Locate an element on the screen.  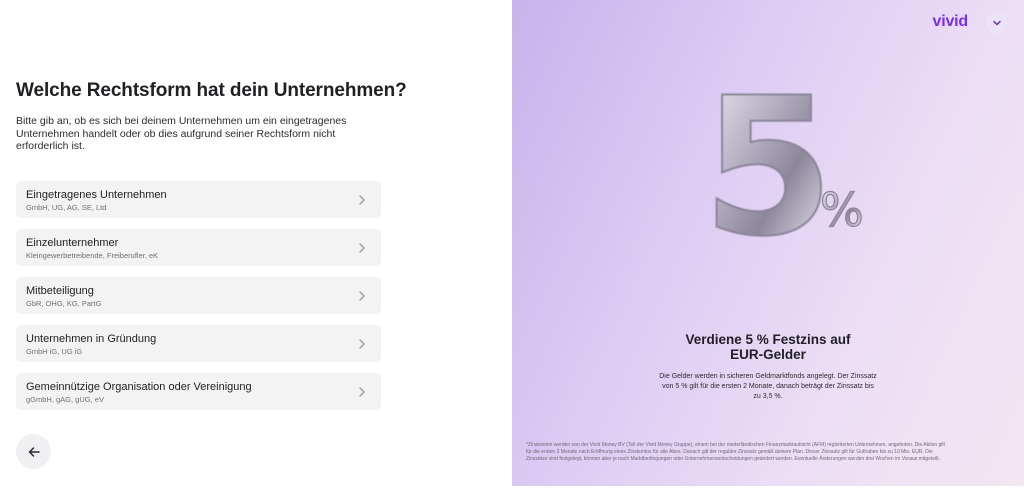
page-title: Welche Rechtsform hat dein Unternehmen? is located at coordinates (211, 90).